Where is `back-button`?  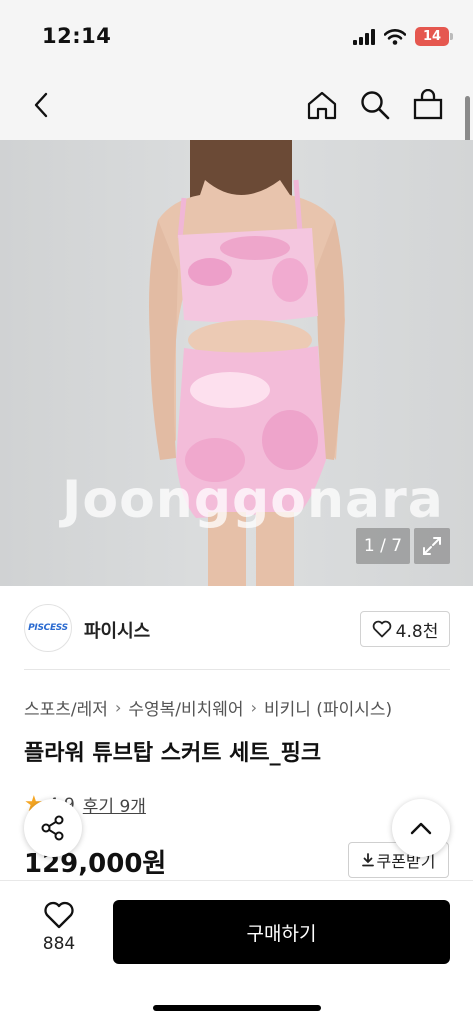 back-button is located at coordinates (41, 105).